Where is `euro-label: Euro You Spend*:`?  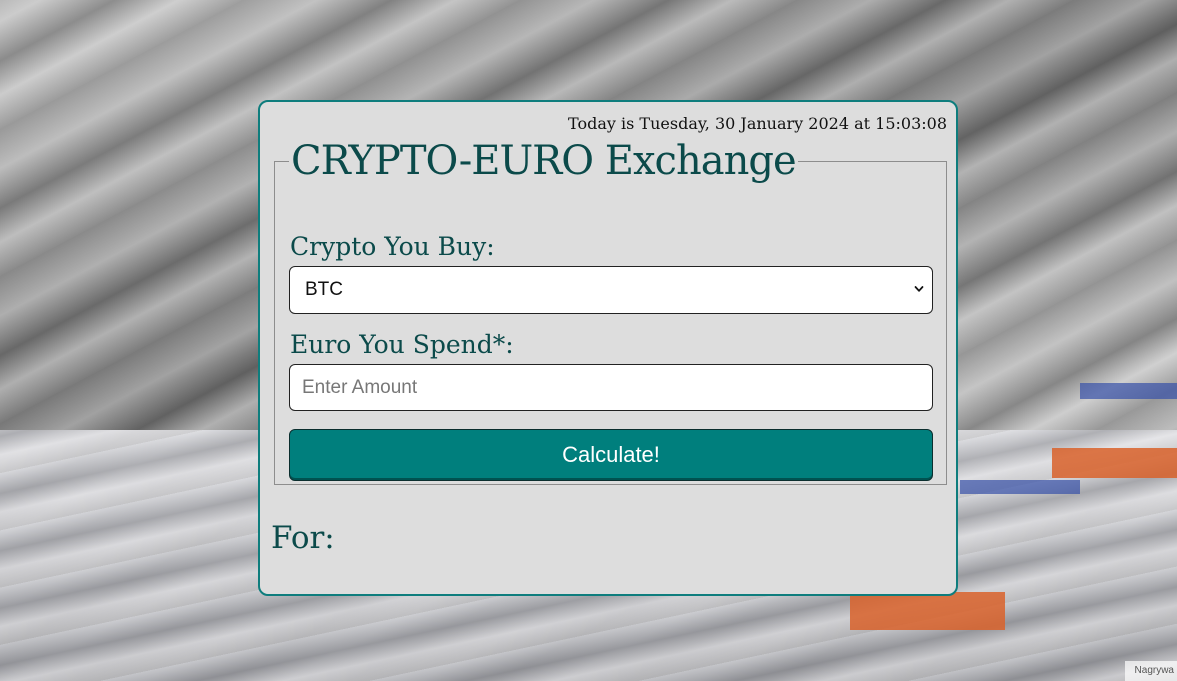
euro-label: Euro You Spend*: is located at coordinates (402, 344).